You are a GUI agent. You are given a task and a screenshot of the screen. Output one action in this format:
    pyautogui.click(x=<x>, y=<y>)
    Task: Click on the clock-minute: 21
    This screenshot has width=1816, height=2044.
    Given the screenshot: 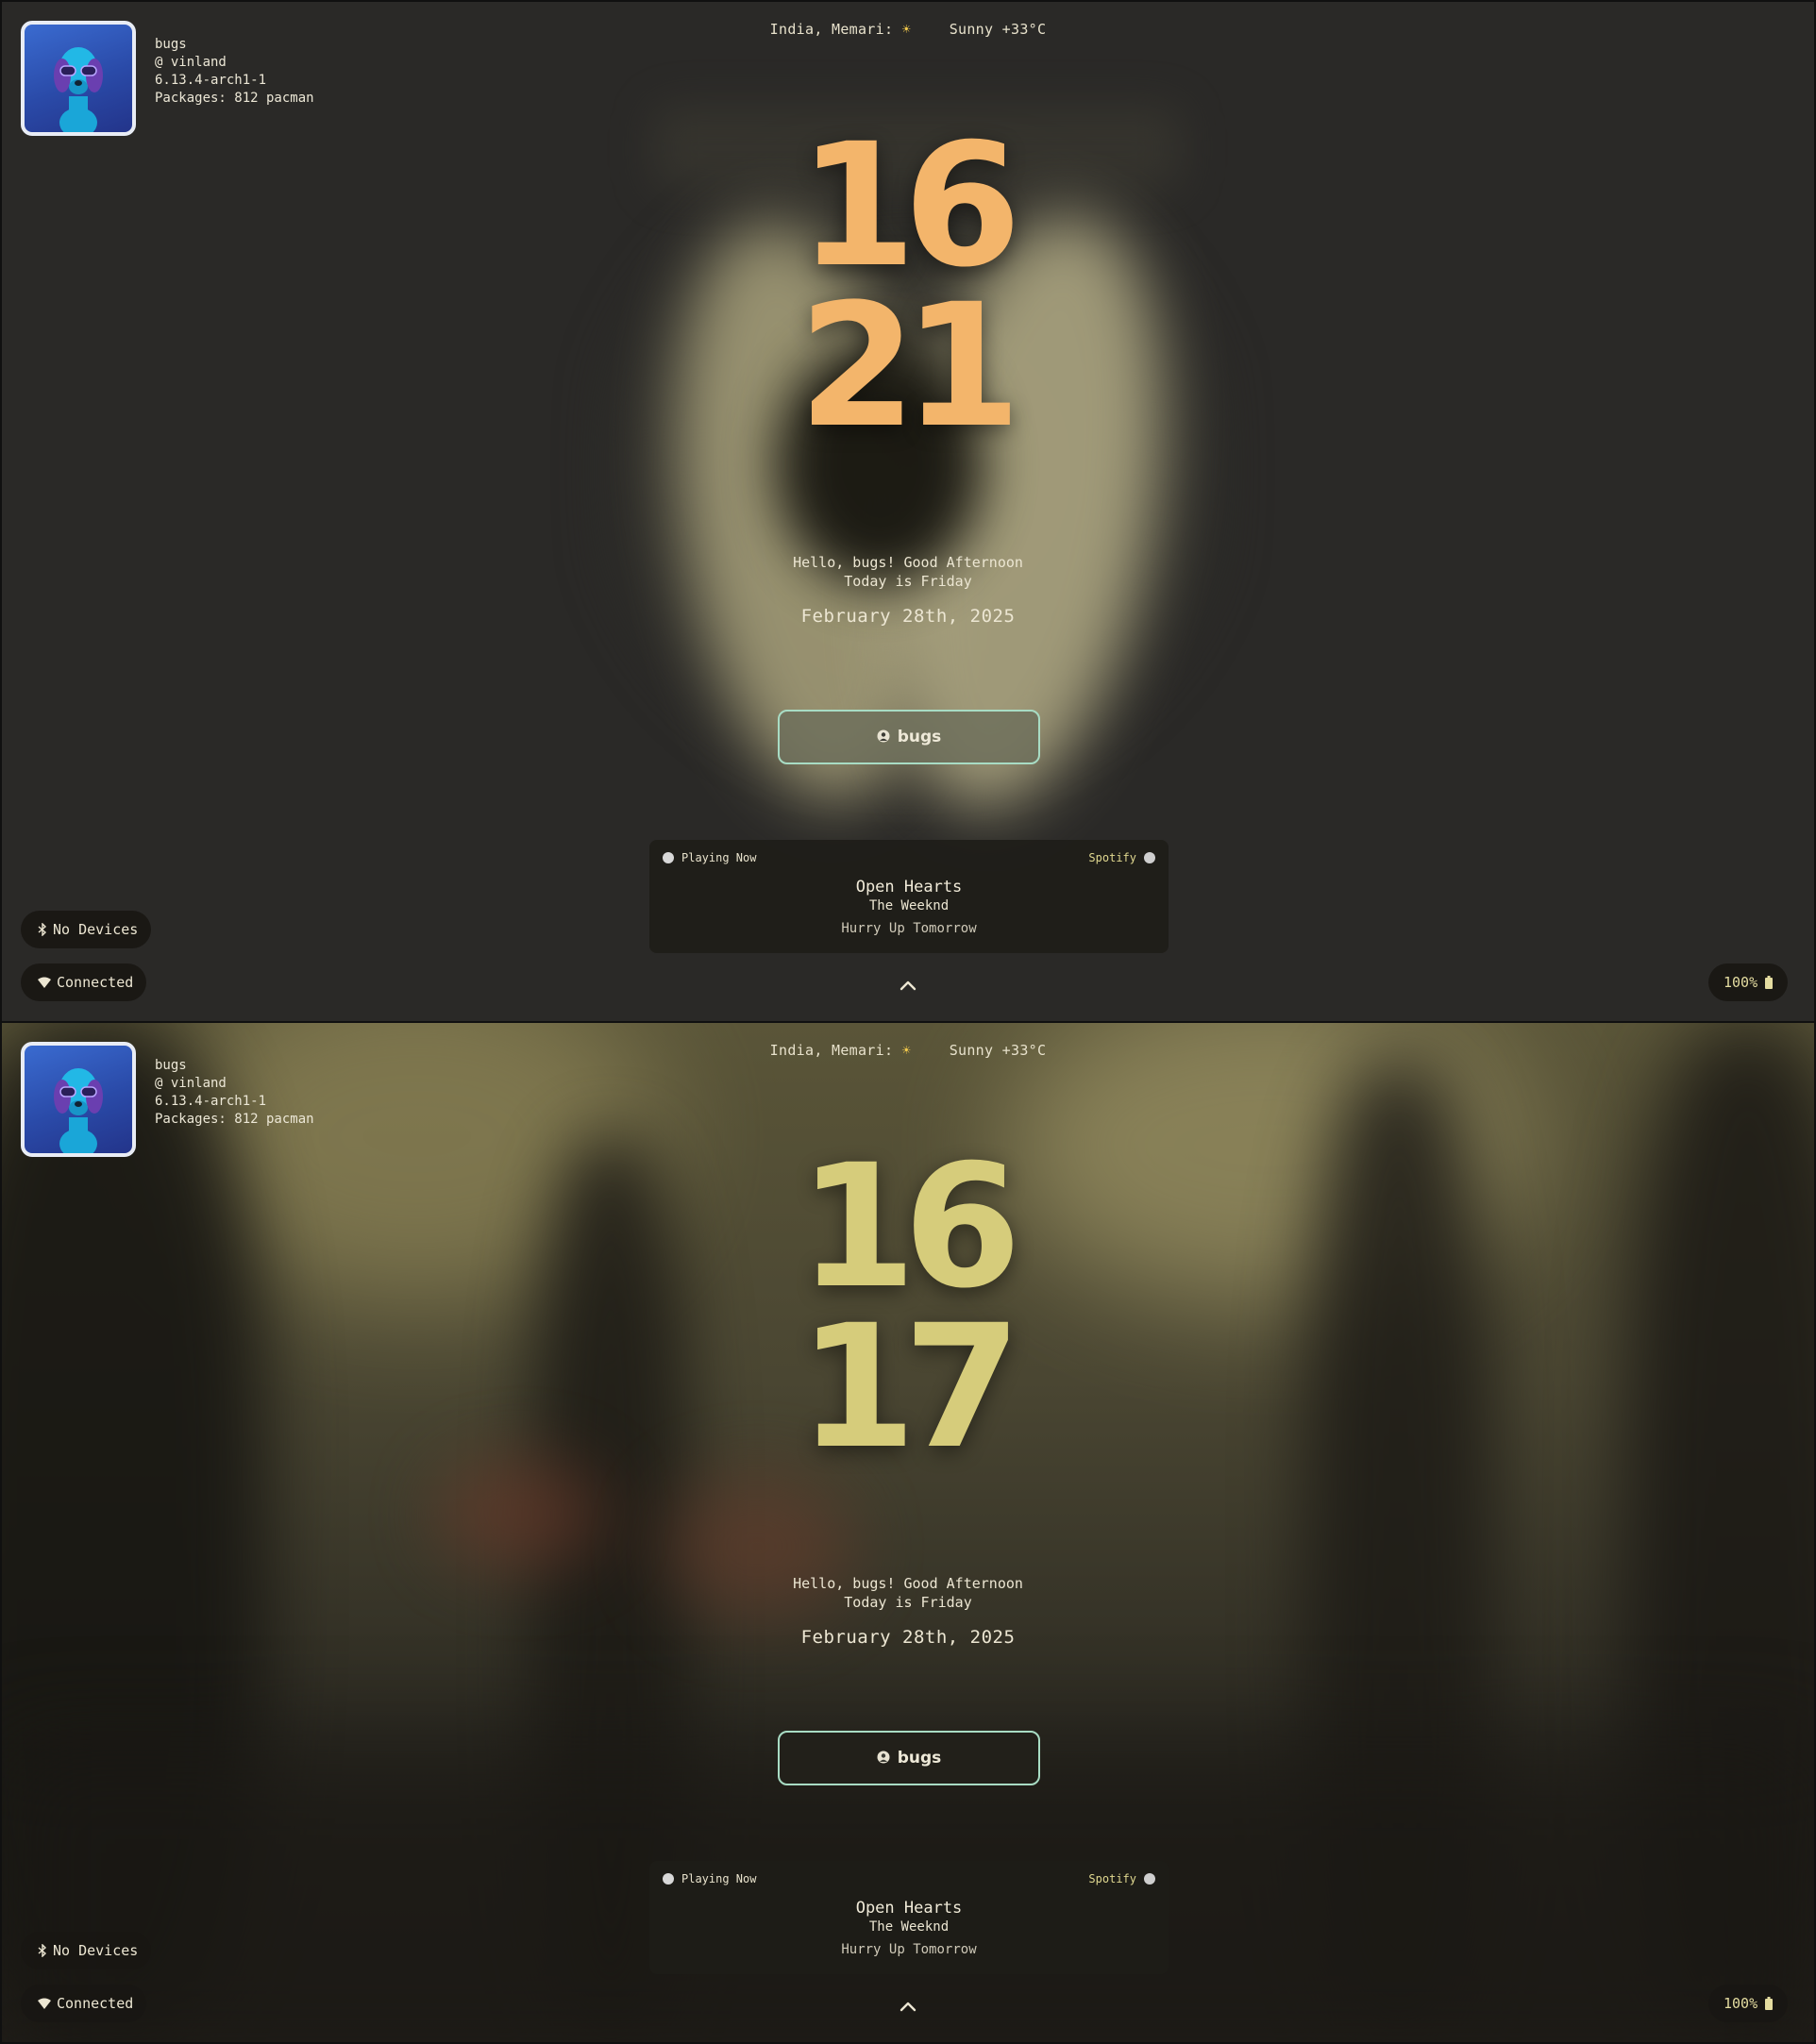 What is the action you would take?
    pyautogui.click(x=910, y=367)
    